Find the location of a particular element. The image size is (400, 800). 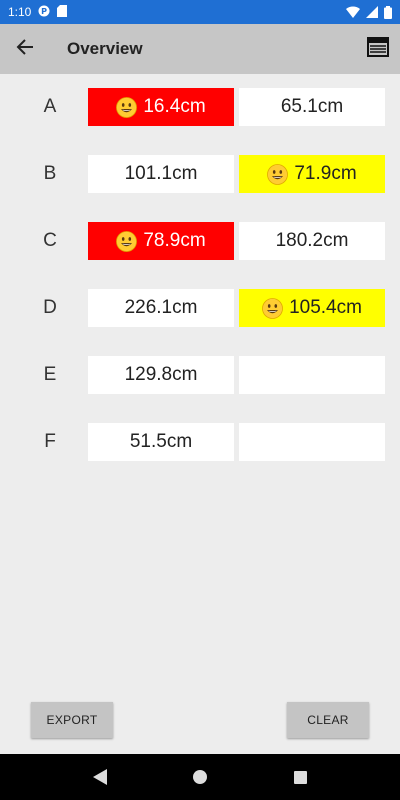

measurement-cell: 105.4cm is located at coordinates (312, 308).